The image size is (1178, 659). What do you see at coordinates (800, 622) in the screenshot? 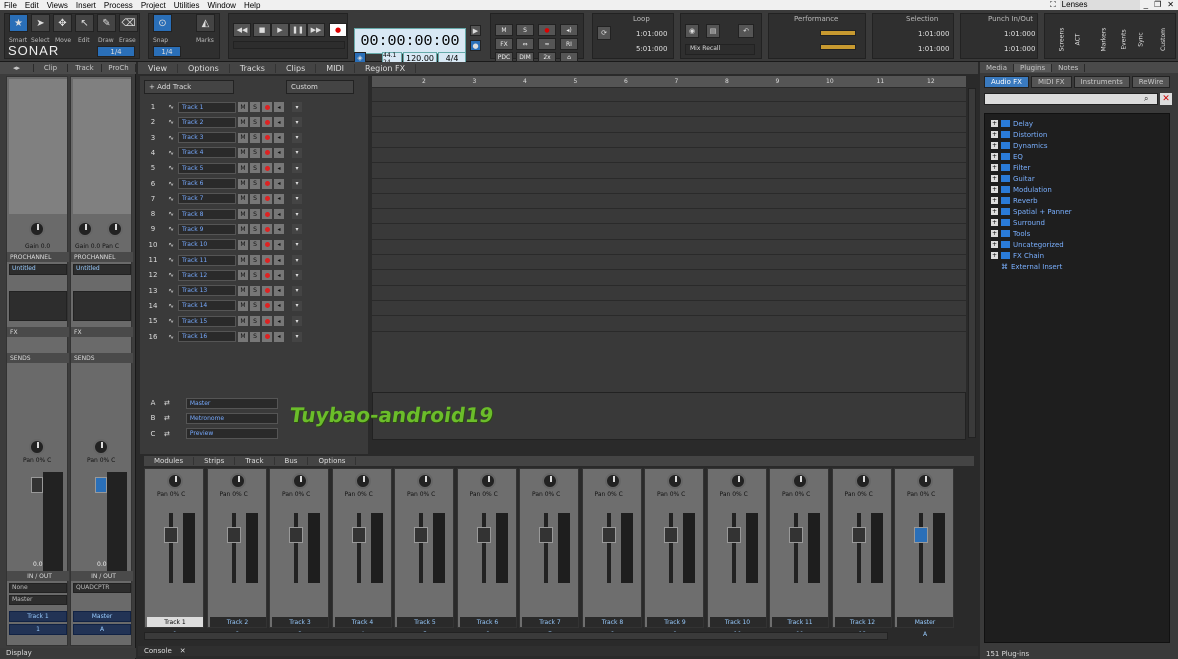
I see `strip-name: Track 11` at bounding box center [800, 622].